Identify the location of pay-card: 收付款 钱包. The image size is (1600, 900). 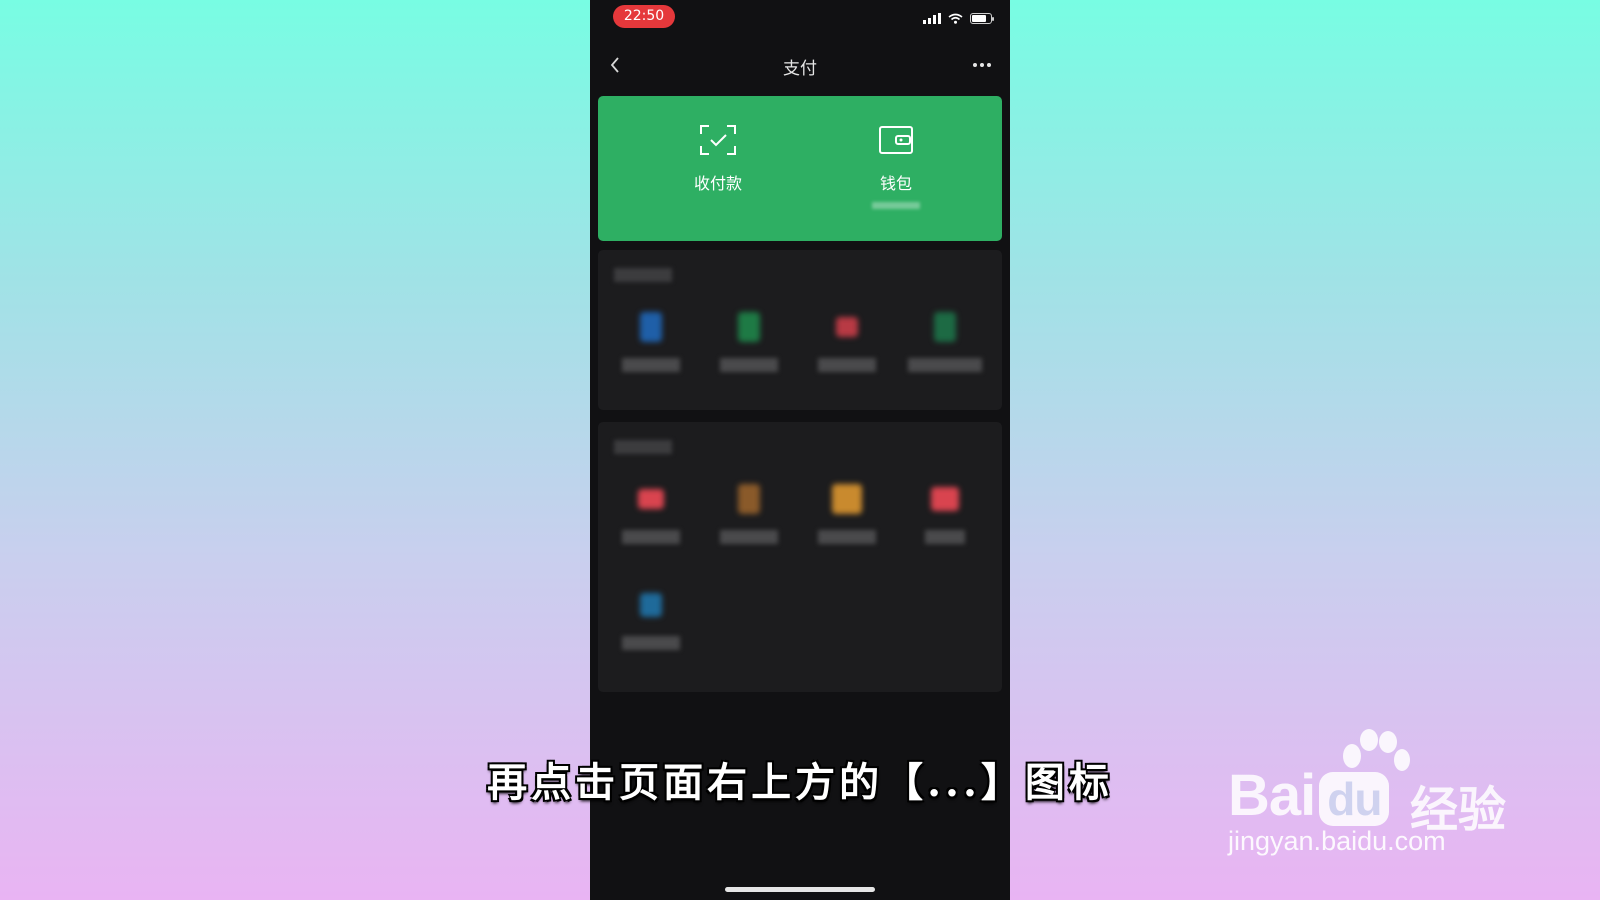
(800, 168).